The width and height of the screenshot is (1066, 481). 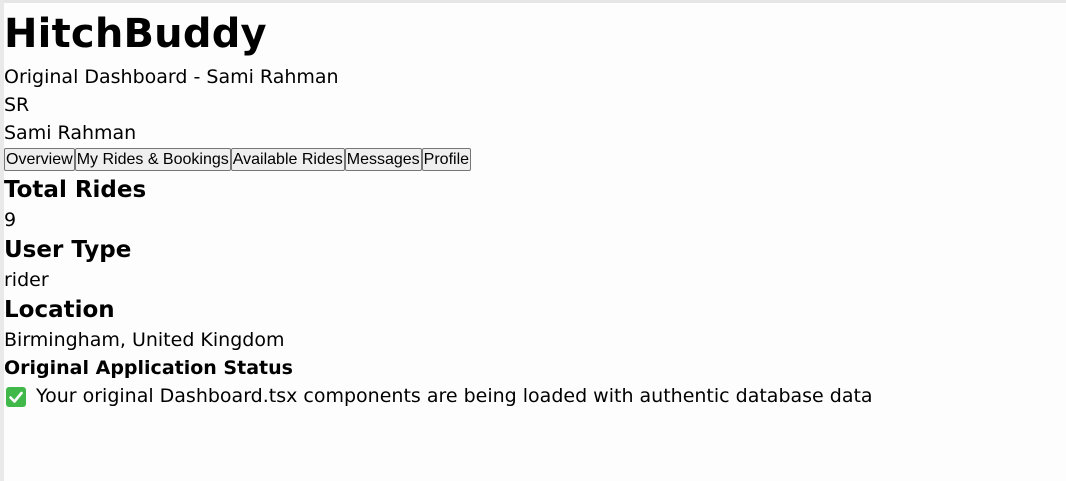 I want to click on stat-location-label: Location, so click(x=59, y=310).